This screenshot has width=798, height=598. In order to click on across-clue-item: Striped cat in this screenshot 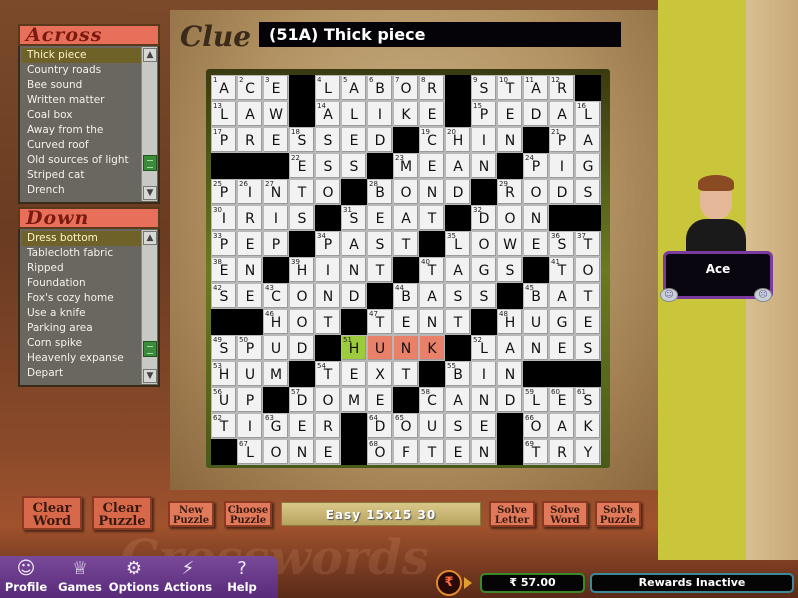, I will do `click(82, 175)`.